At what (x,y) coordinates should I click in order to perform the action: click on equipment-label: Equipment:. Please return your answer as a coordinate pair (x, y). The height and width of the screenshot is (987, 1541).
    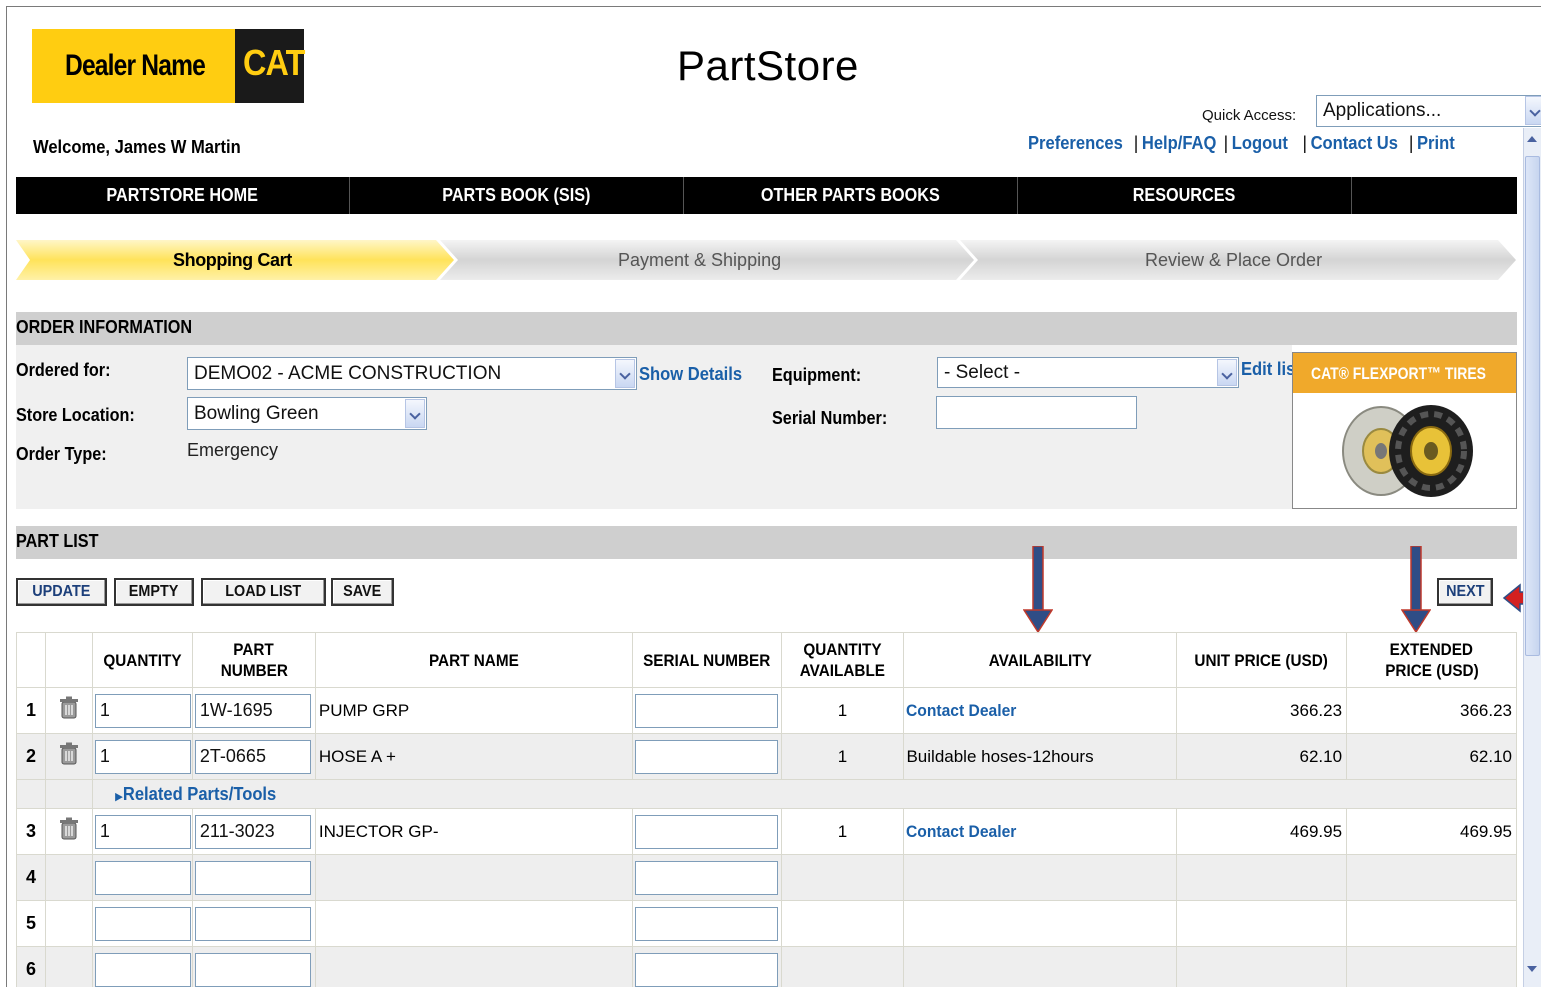
    Looking at the image, I should click on (817, 375).